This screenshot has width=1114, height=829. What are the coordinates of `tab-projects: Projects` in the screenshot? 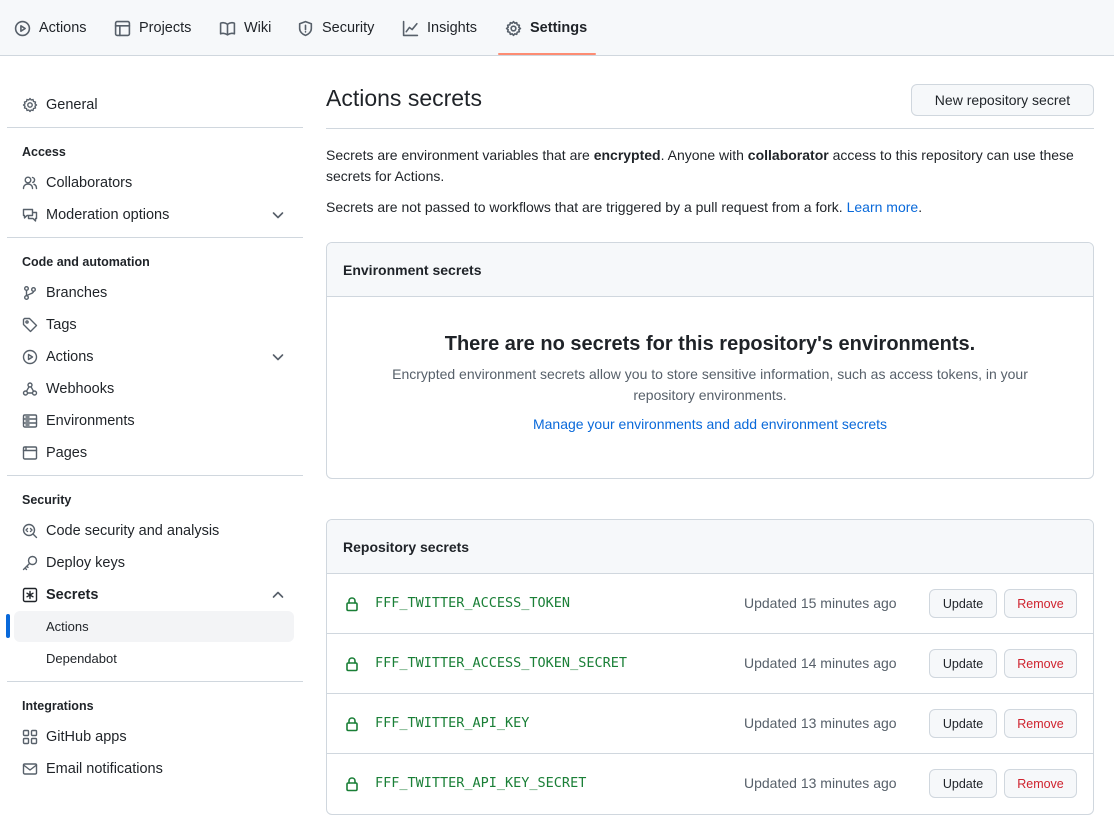 It's located at (152, 28).